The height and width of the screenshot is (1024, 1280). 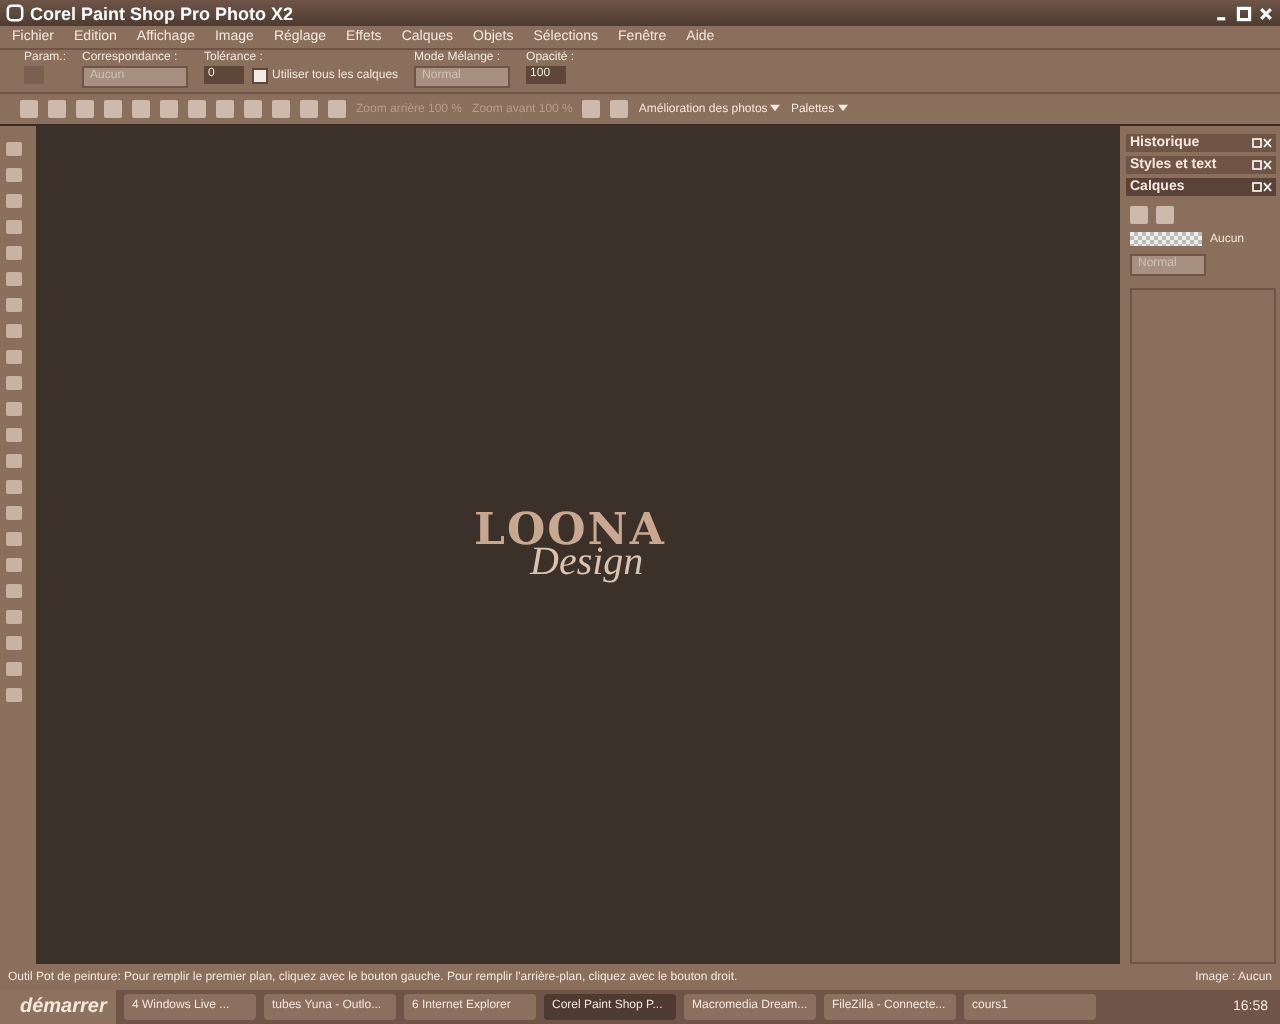 What do you see at coordinates (162, 13) in the screenshot?
I see `window-title: Corel Paint Shop Pro Photo X2` at bounding box center [162, 13].